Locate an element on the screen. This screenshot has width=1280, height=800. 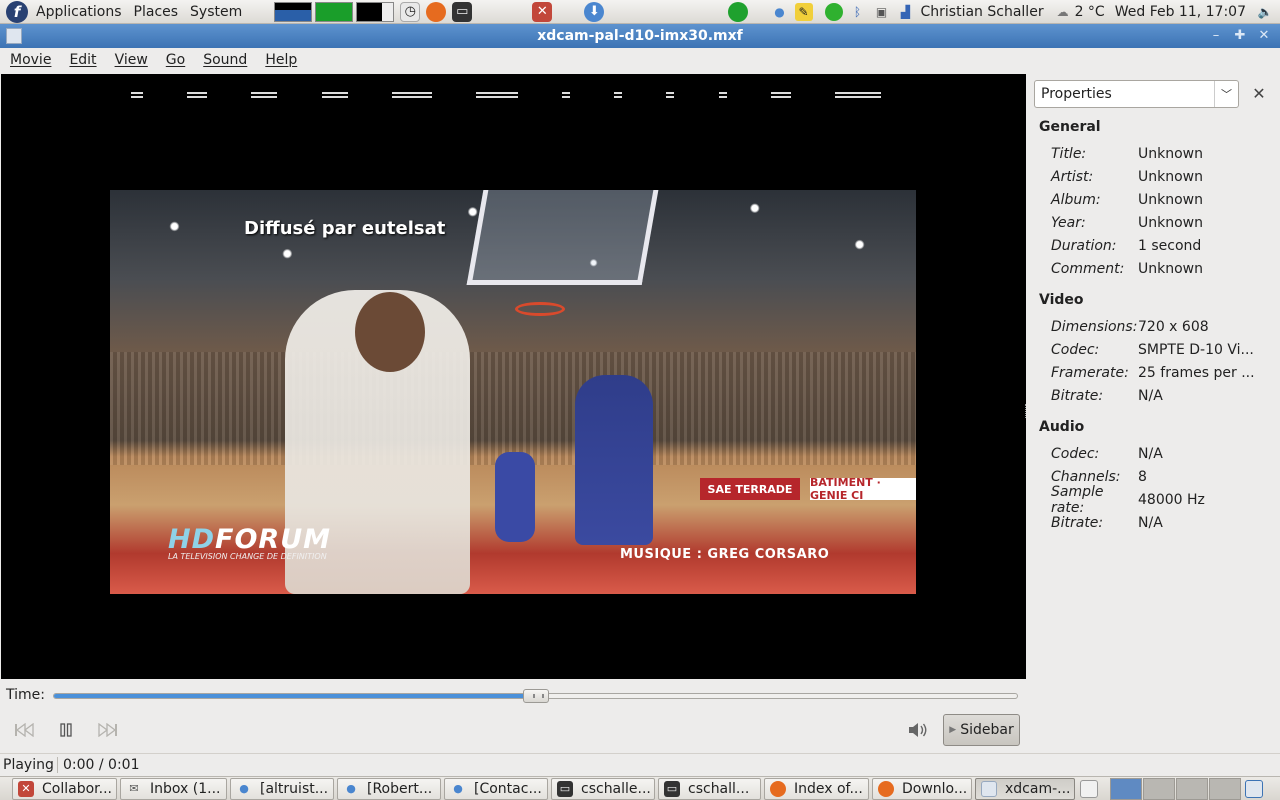
firefox-icon is located at coordinates (886, 788).